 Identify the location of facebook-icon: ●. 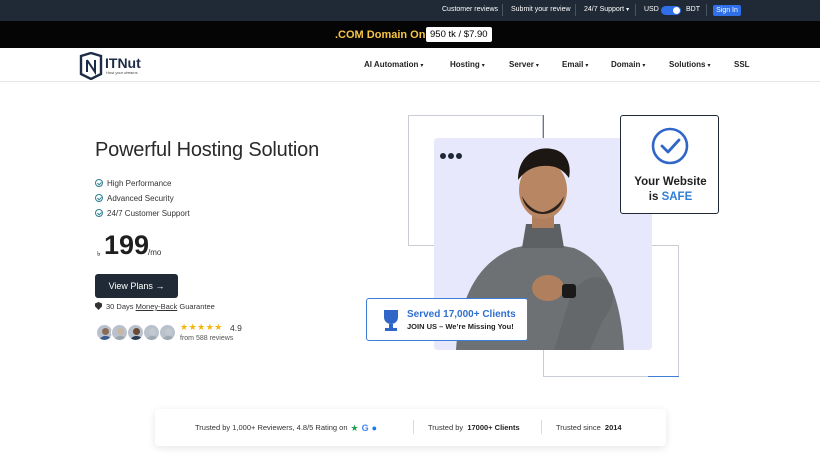
(374, 428).